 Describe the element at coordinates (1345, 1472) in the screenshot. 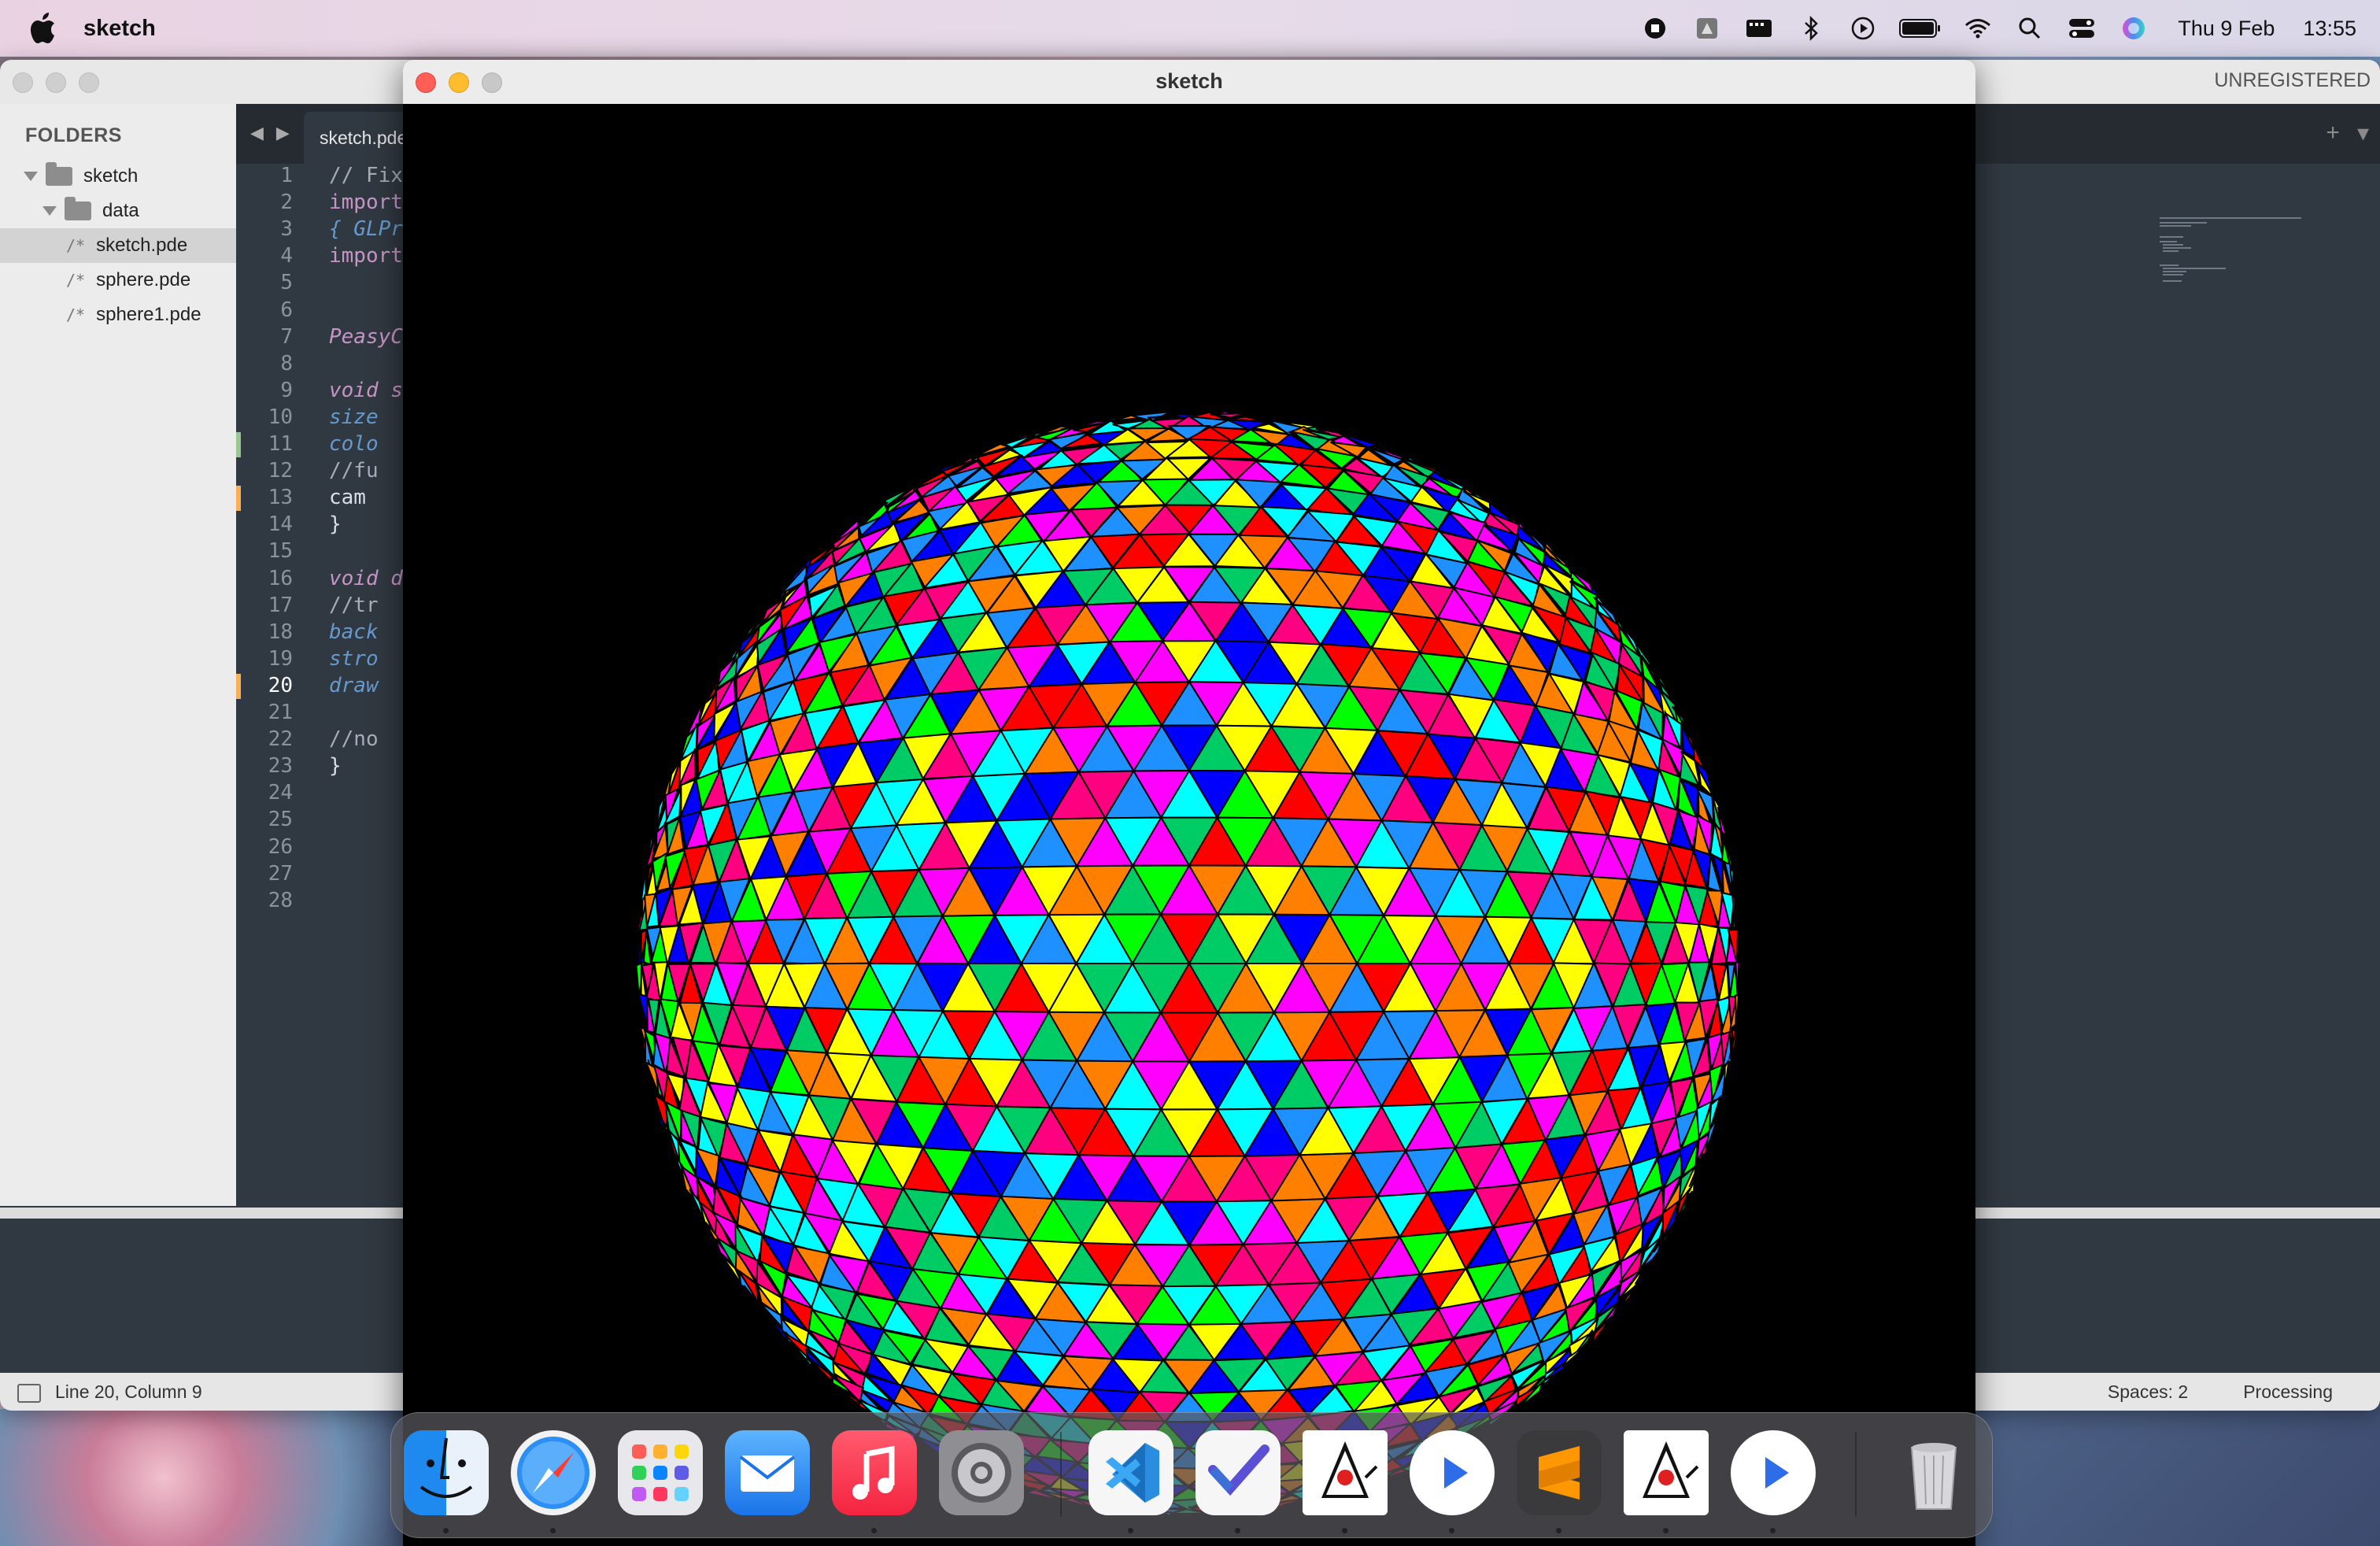

I see `java-duke-icon` at that location.